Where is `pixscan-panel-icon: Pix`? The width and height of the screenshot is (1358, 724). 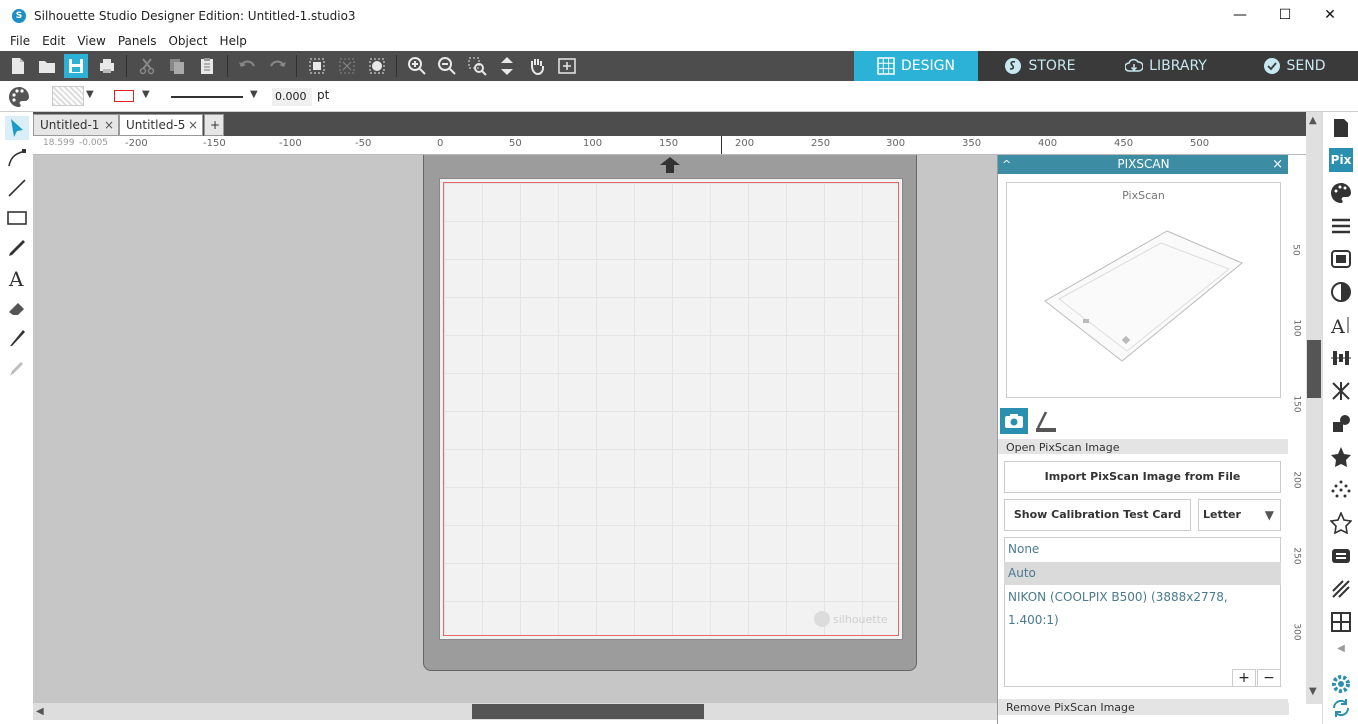
pixscan-panel-icon: Pix is located at coordinates (1341, 160).